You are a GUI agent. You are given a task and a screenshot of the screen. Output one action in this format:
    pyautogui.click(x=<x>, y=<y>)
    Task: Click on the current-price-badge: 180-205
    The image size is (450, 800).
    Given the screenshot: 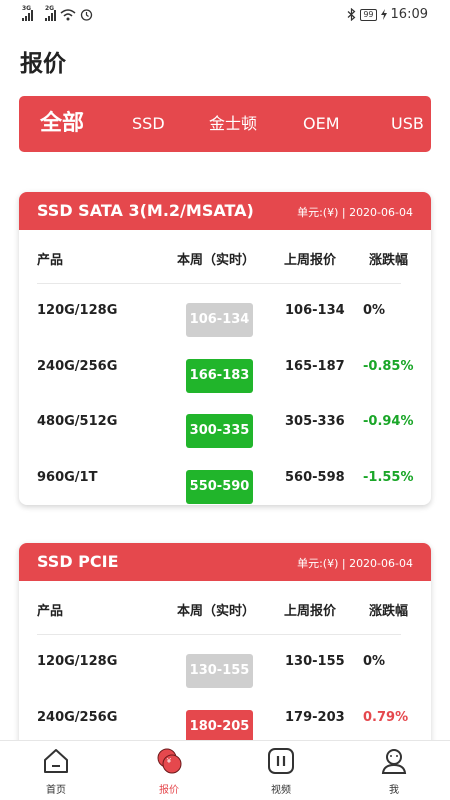 What is the action you would take?
    pyautogui.click(x=219, y=726)
    